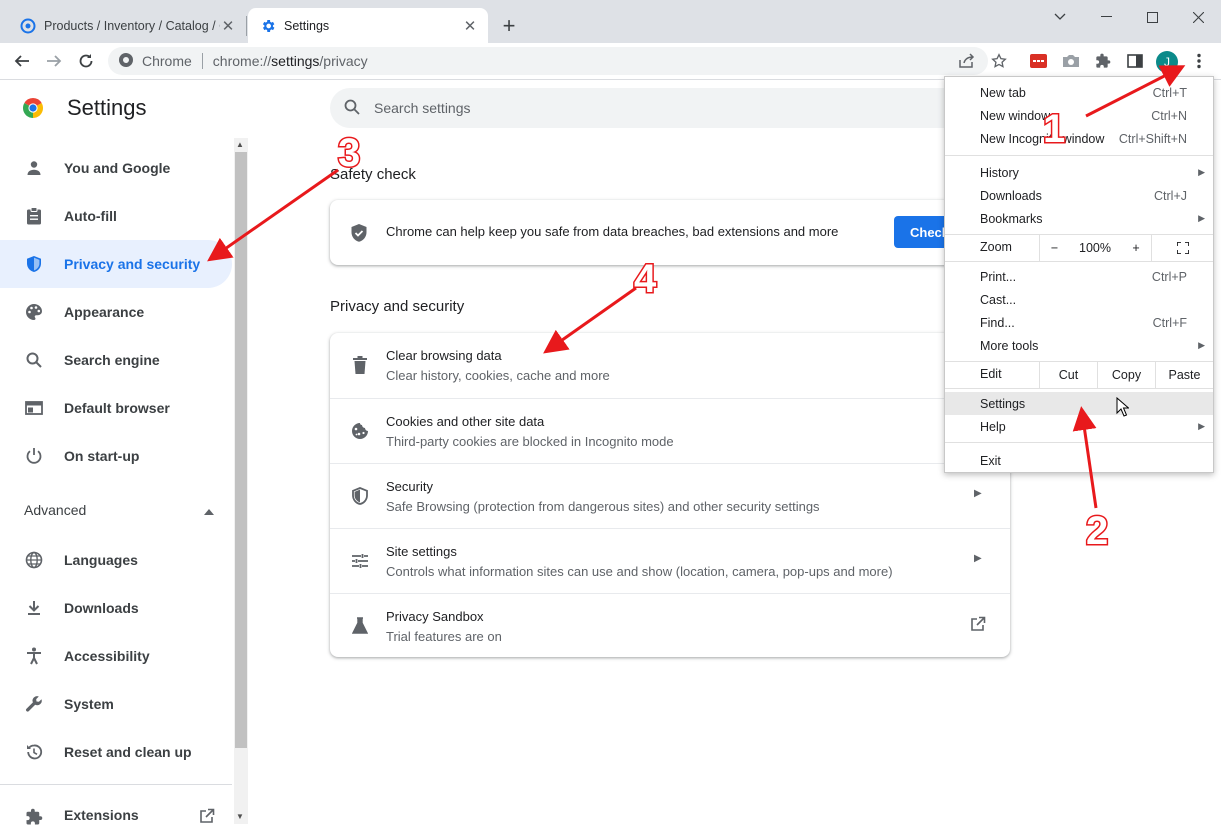 This screenshot has height=840, width=1221. Describe the element at coordinates (116, 360) in the screenshot. I see `sidebar-item-search-engine: Search engine` at that location.